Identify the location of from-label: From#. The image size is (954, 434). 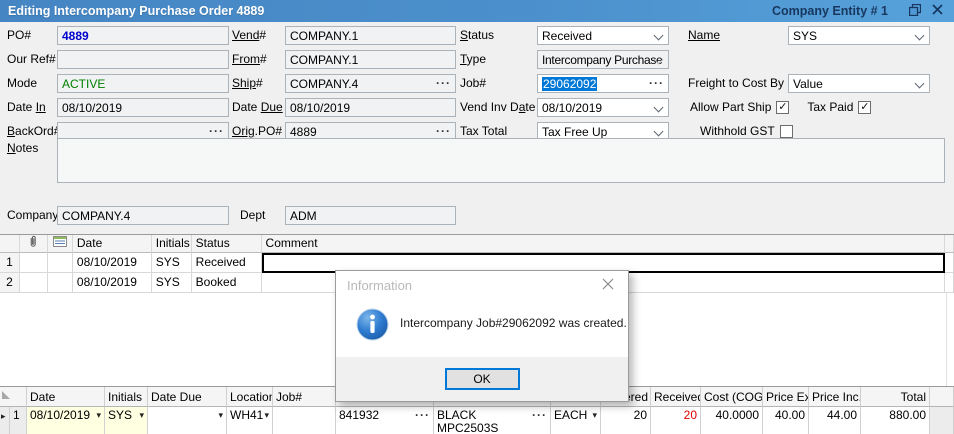
(249, 59).